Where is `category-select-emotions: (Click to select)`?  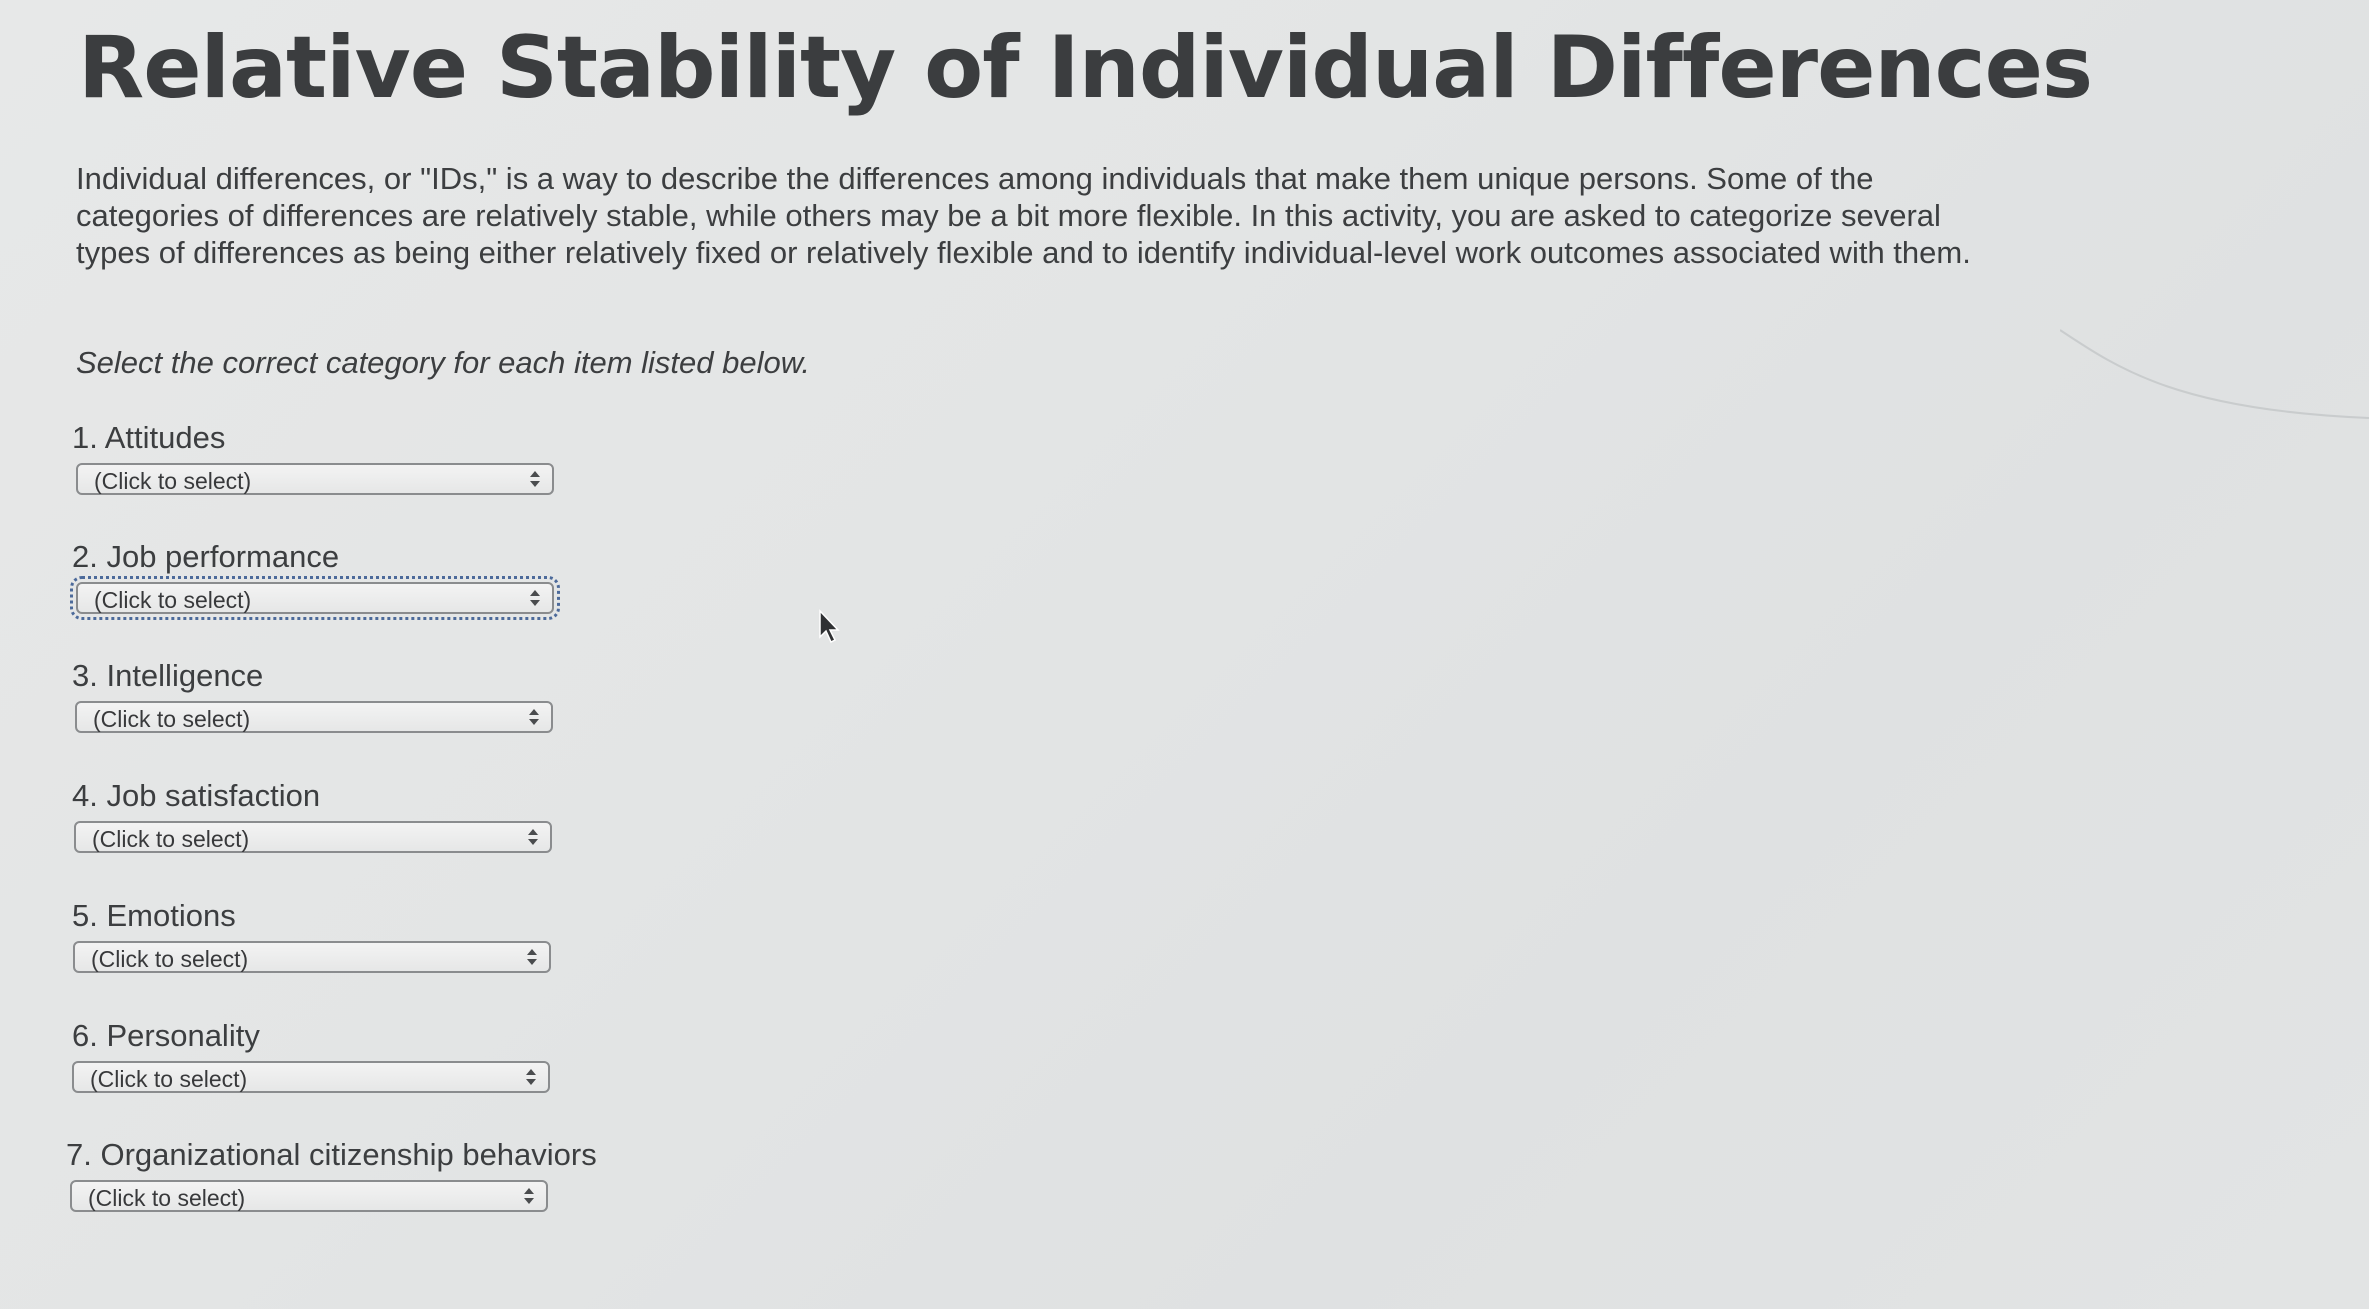 category-select-emotions: (Click to select) is located at coordinates (312, 957).